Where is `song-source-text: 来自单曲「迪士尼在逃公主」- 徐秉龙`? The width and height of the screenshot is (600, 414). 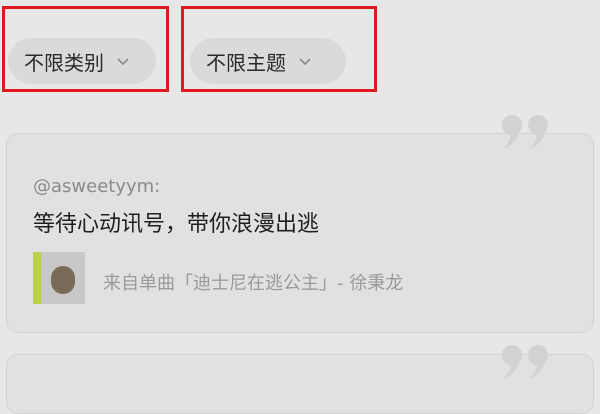 song-source-text: 来自单曲「迪士尼在逃公主」- 徐秉龙 is located at coordinates (253, 283).